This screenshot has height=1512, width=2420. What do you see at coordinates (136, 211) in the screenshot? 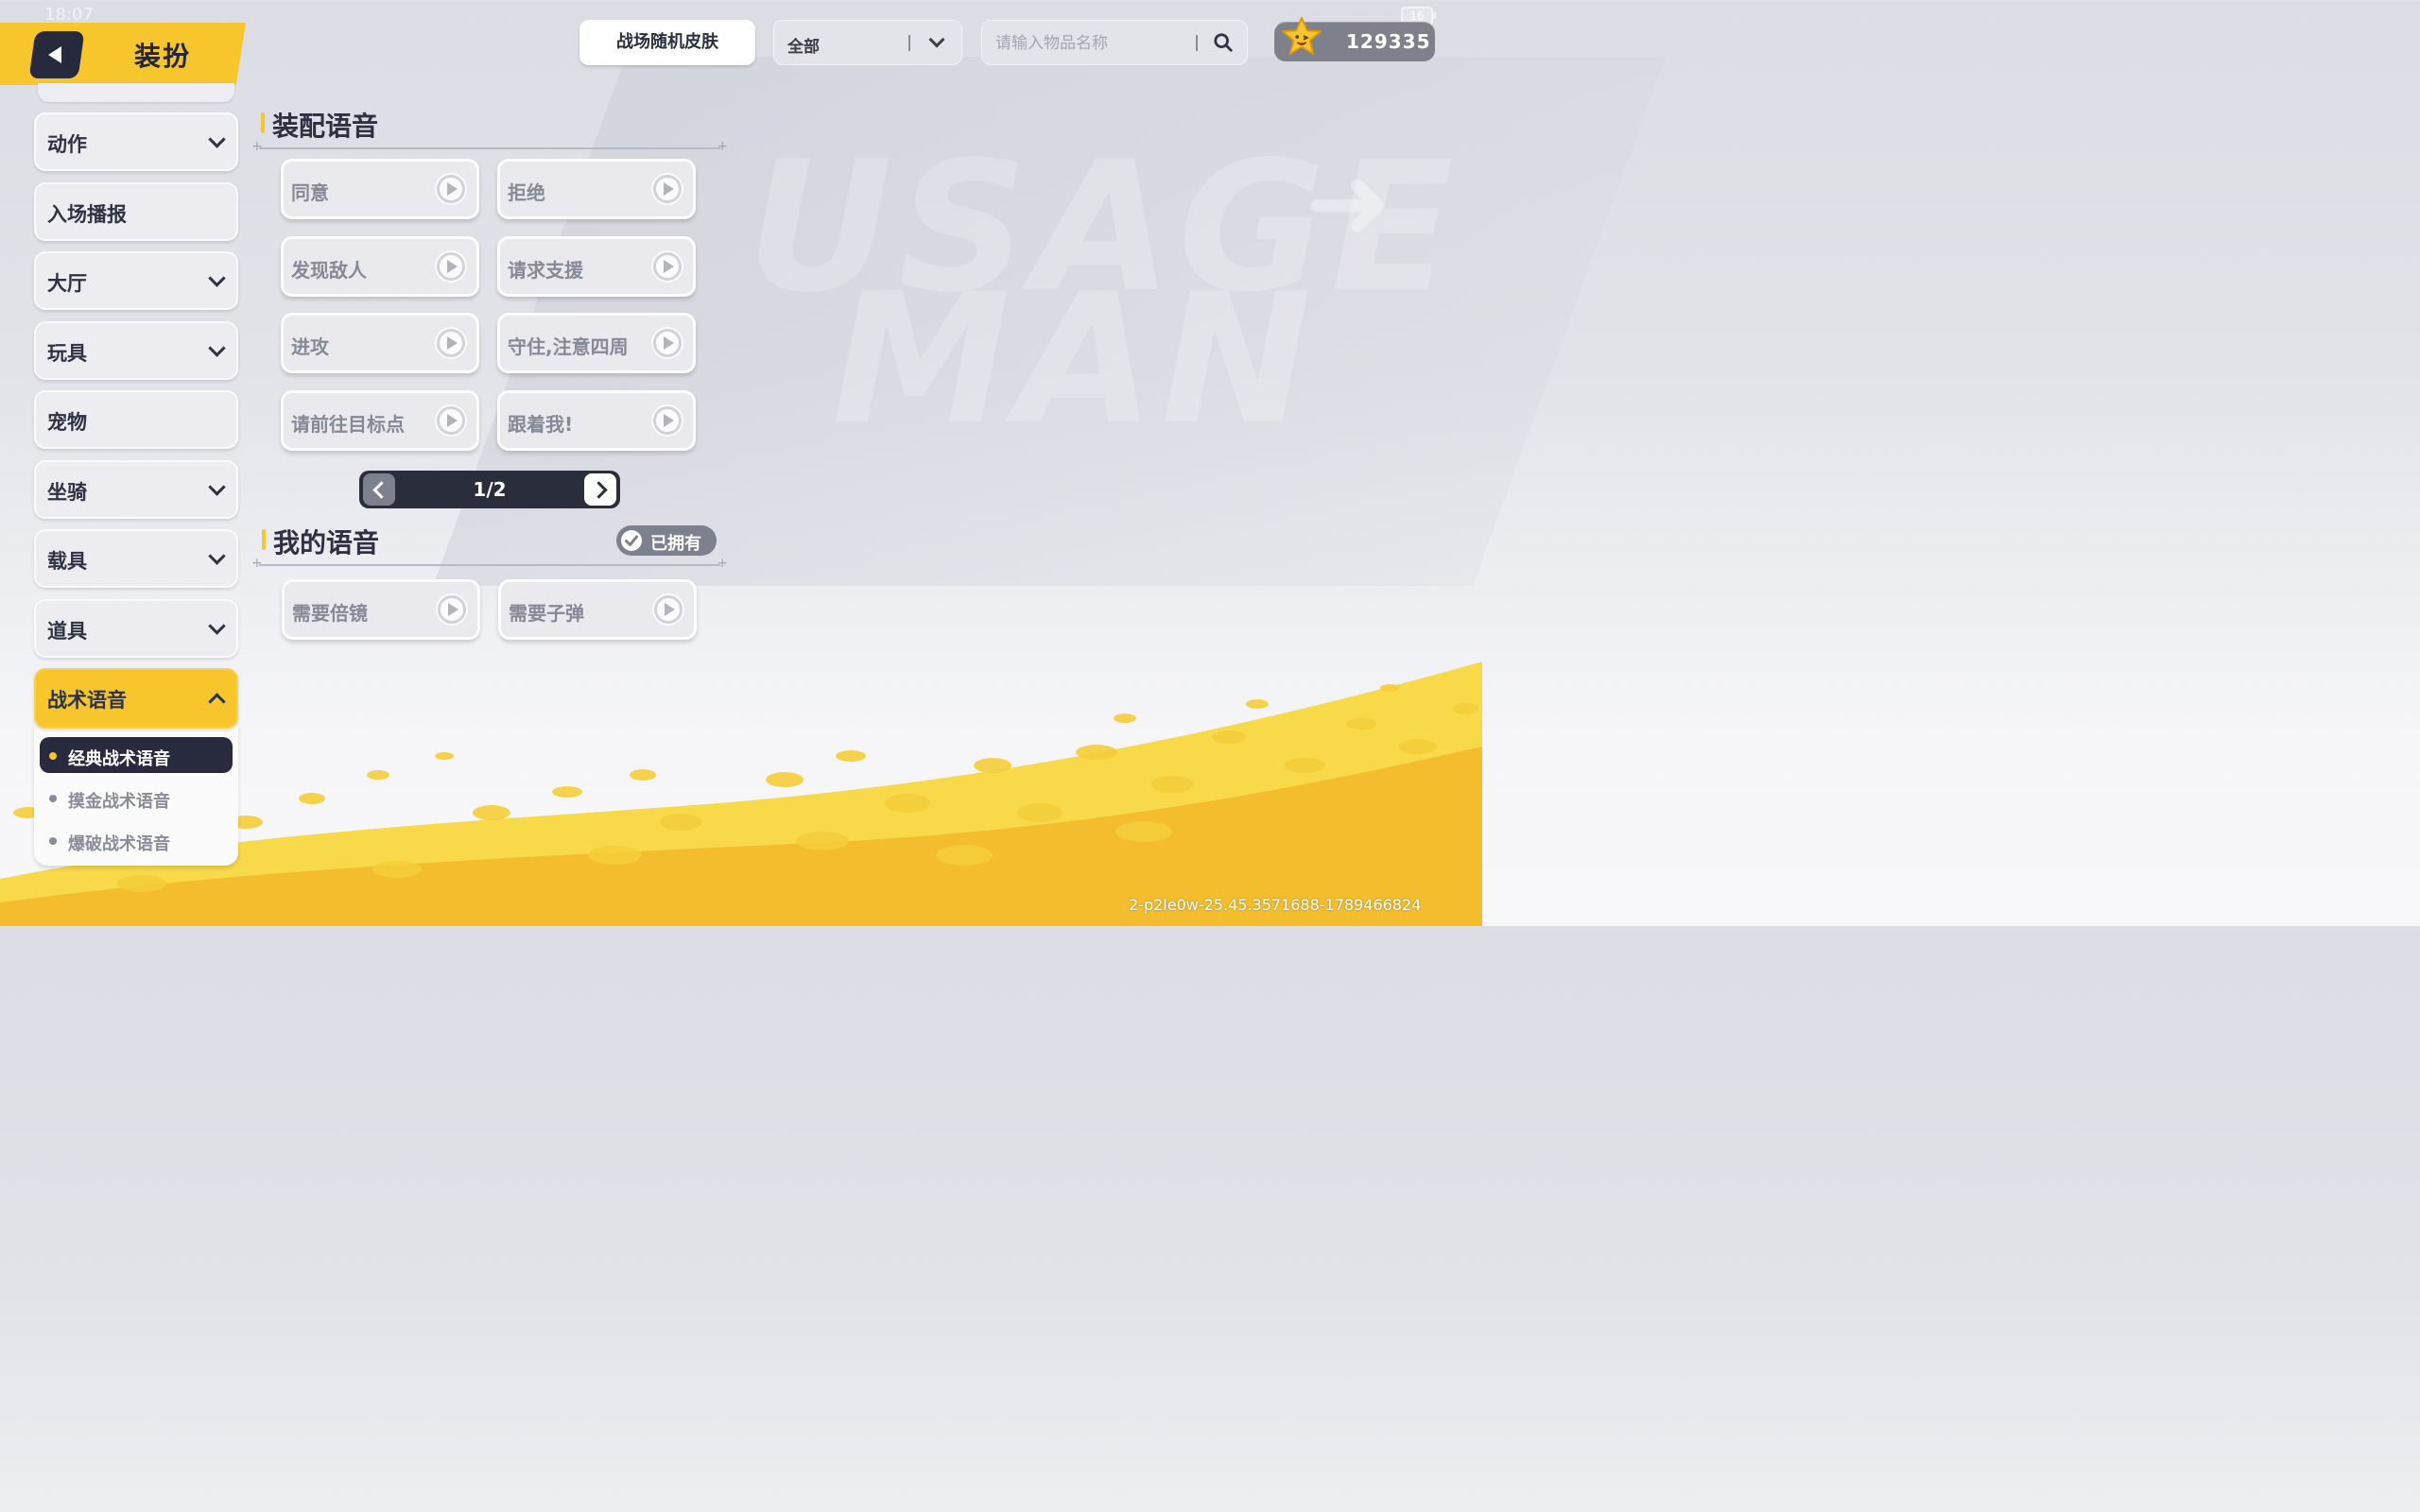
I see `sidebar-item-entrance: 入场播报` at bounding box center [136, 211].